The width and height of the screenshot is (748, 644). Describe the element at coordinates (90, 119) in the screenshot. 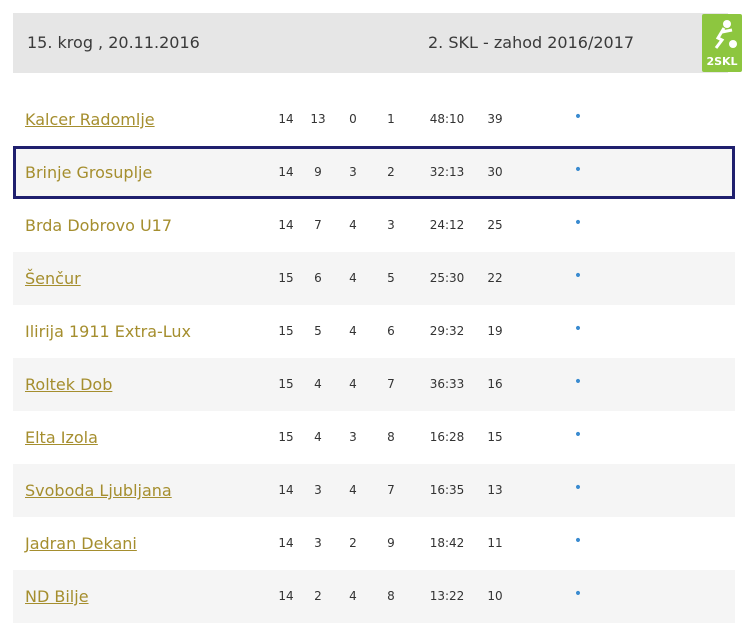

I see `team-link: Kalcer Radomlje` at that location.